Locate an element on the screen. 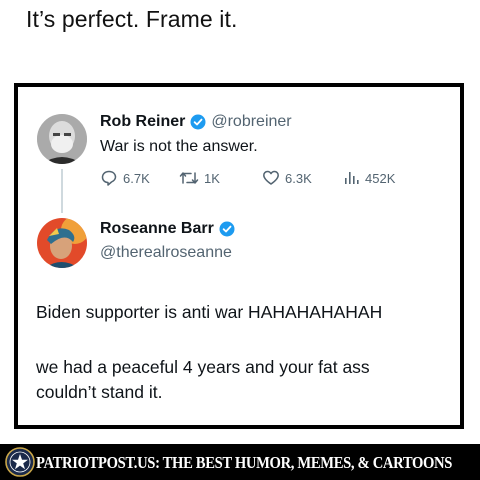 This screenshot has width=480, height=480. tweet2-handle: @therealroseanne is located at coordinates (166, 253).